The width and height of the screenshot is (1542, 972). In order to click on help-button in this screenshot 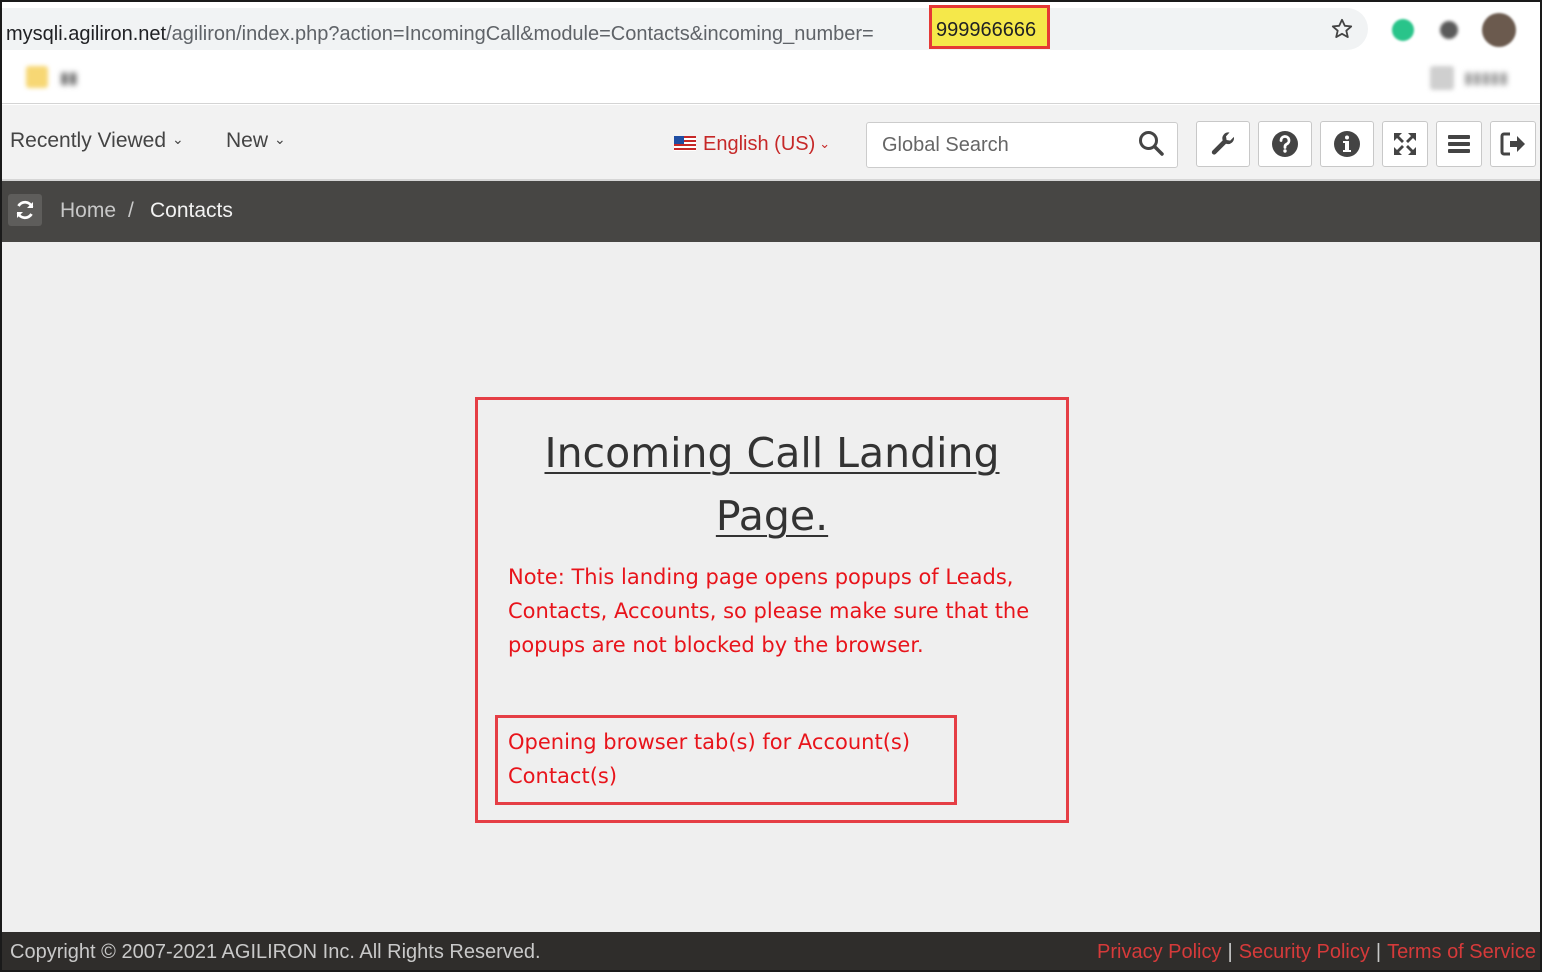, I will do `click(1285, 144)`.